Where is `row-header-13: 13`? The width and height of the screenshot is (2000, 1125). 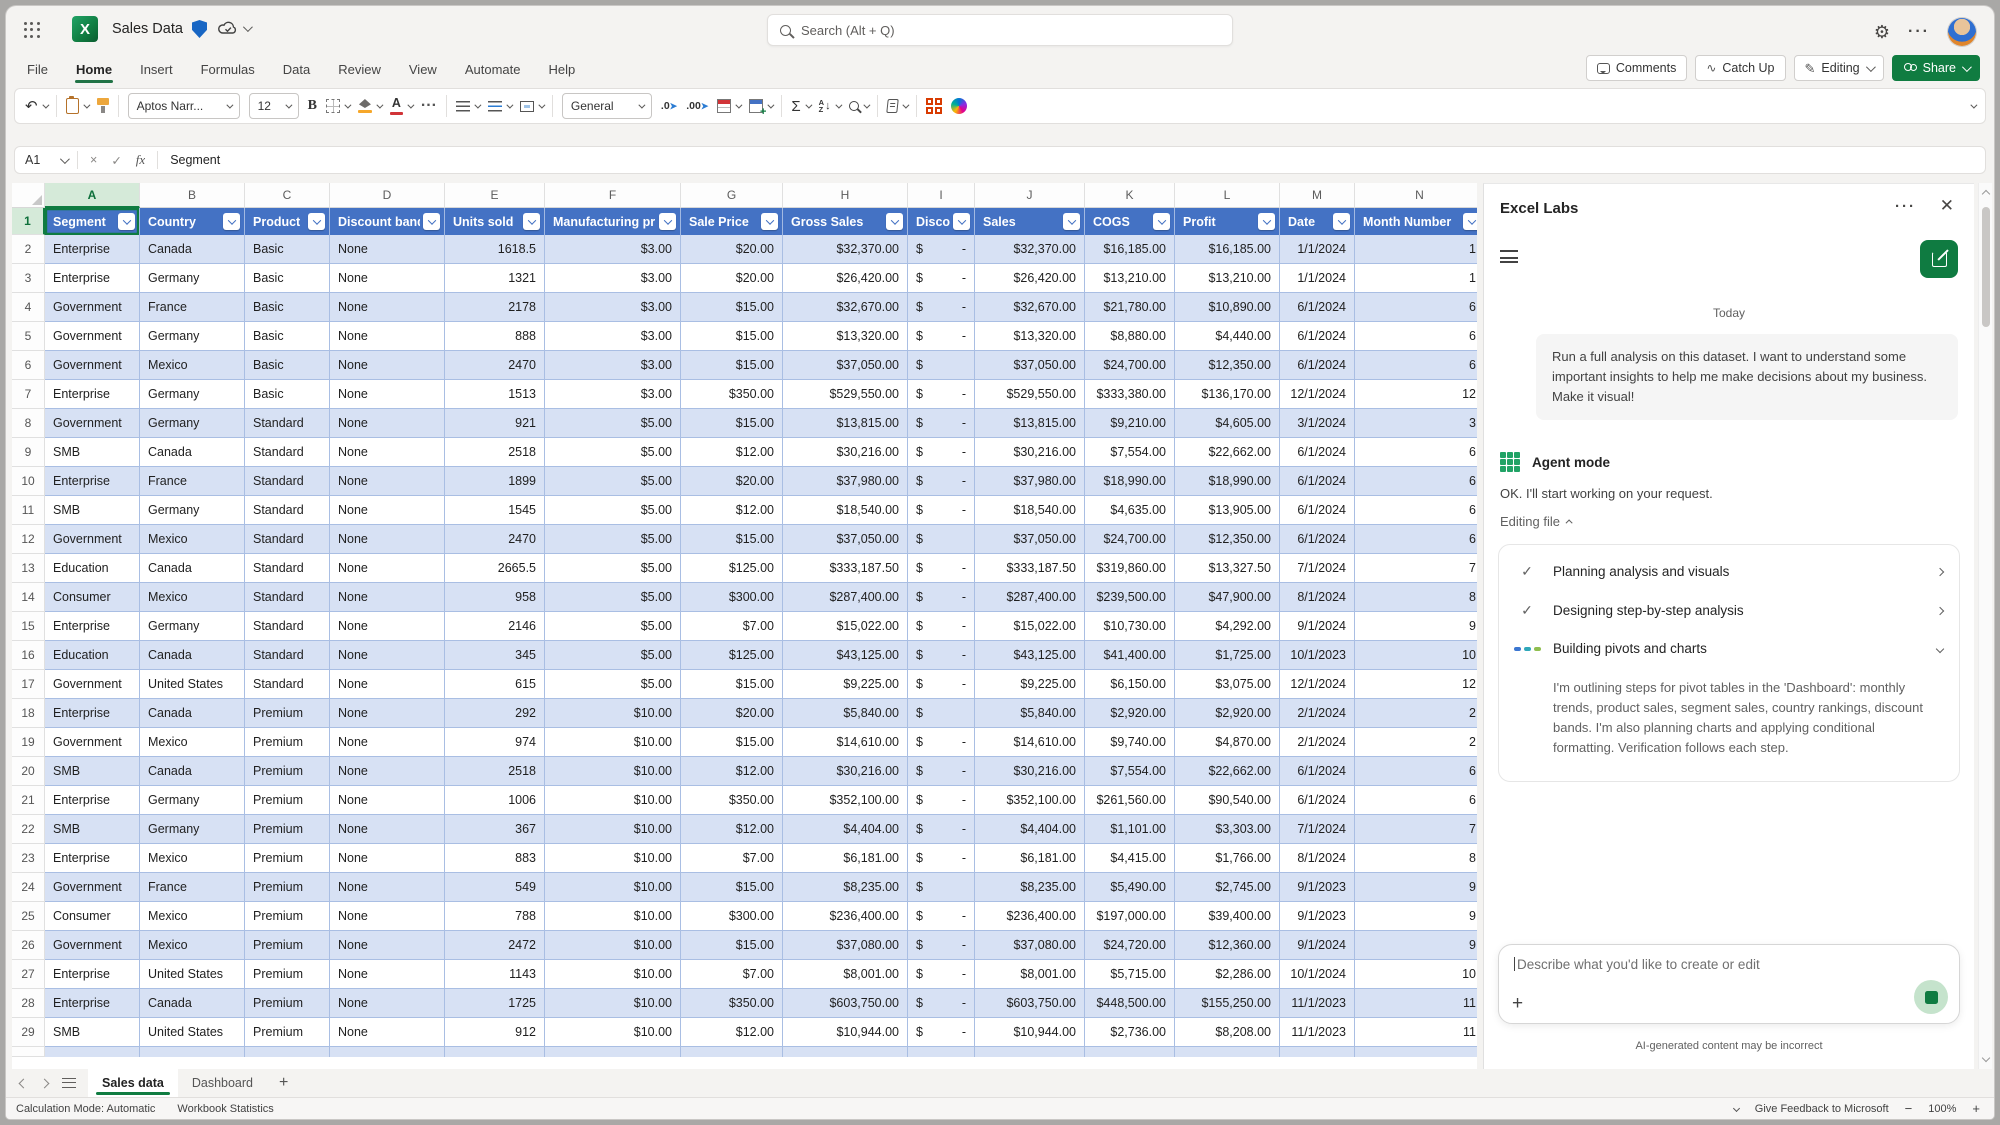
row-header-13: 13 is located at coordinates (28, 568).